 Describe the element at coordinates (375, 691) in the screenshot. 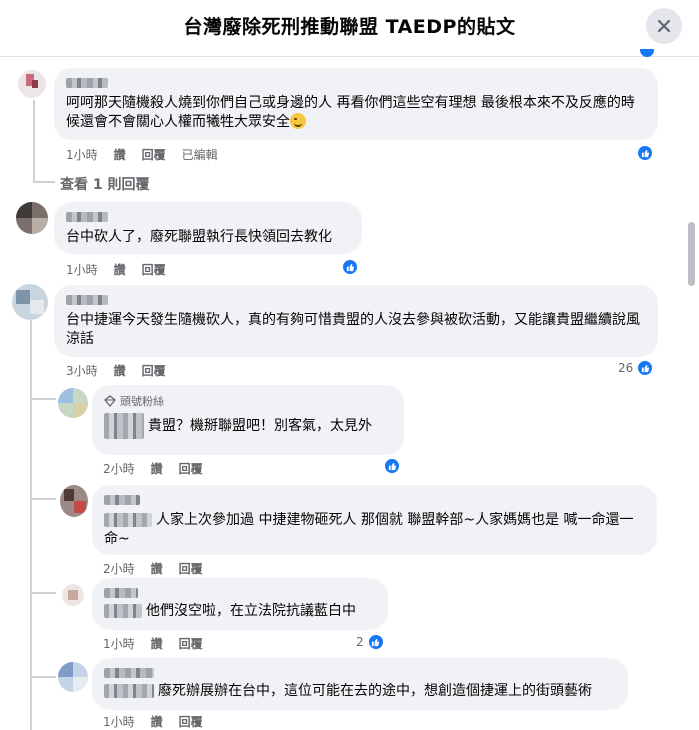

I see `reply-text: 廢死辦展辦在台中，這位可能在去的途中，想創造個捷運上的街頭藝術` at that location.